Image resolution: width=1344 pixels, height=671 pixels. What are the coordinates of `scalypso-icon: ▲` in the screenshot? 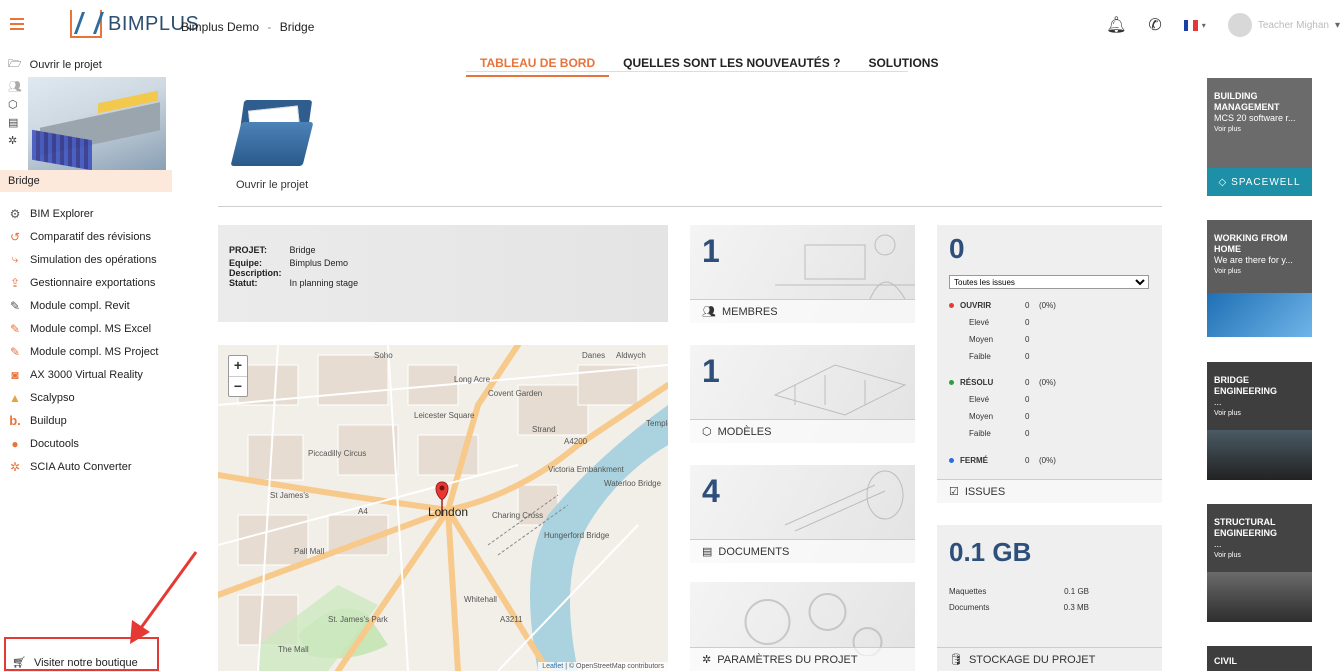 It's located at (15, 397).